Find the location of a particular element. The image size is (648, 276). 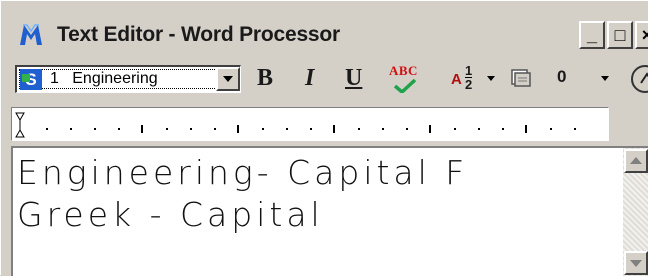

italic-button: I is located at coordinates (309, 81).